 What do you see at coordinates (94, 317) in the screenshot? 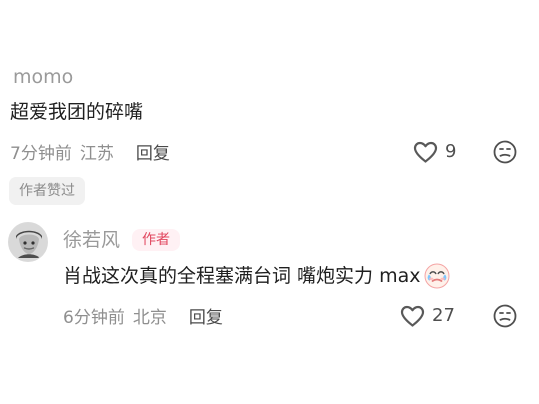
I see `reply-time: 6分钟前` at bounding box center [94, 317].